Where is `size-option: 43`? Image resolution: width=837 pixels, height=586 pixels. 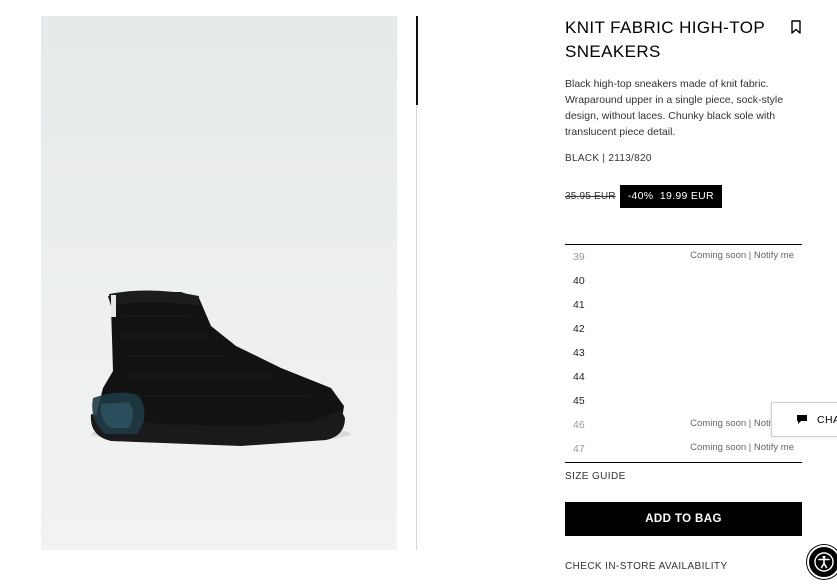
size-option: 43 is located at coordinates (683, 353).